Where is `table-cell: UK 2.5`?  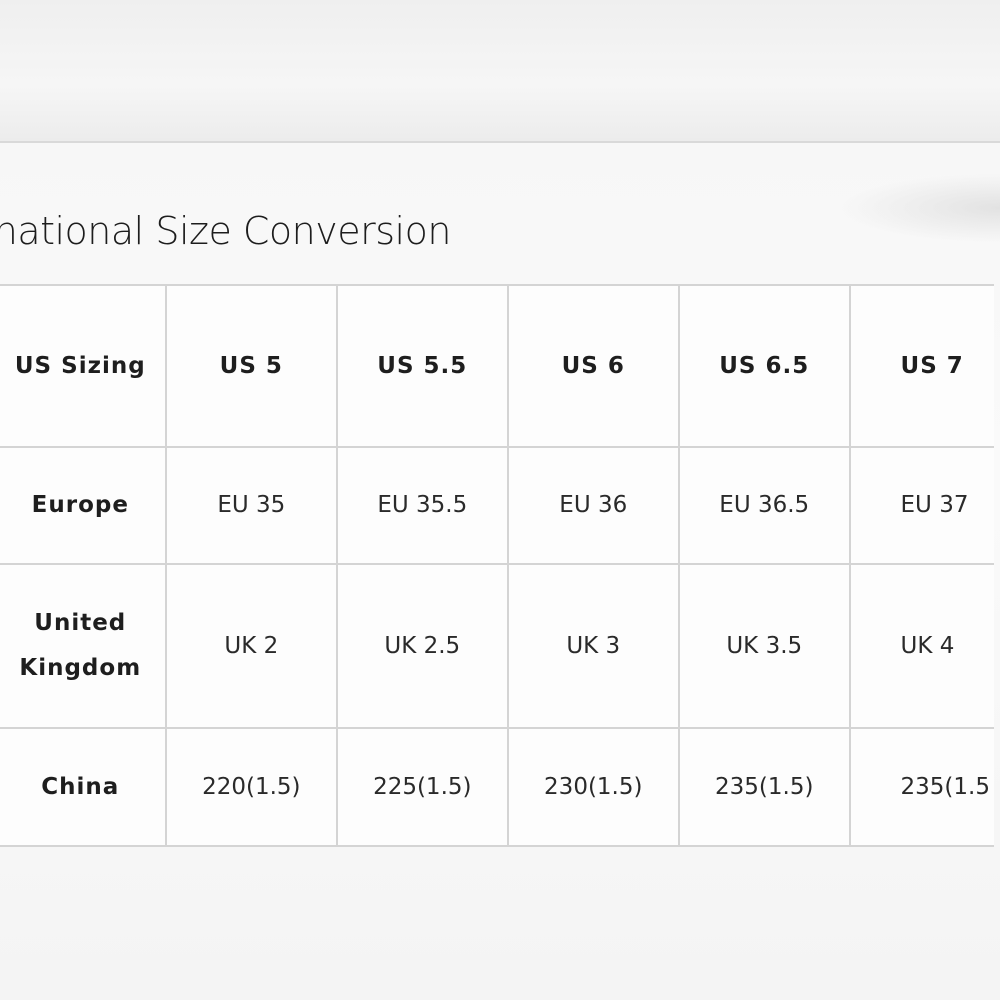
table-cell: UK 2.5 is located at coordinates (422, 646).